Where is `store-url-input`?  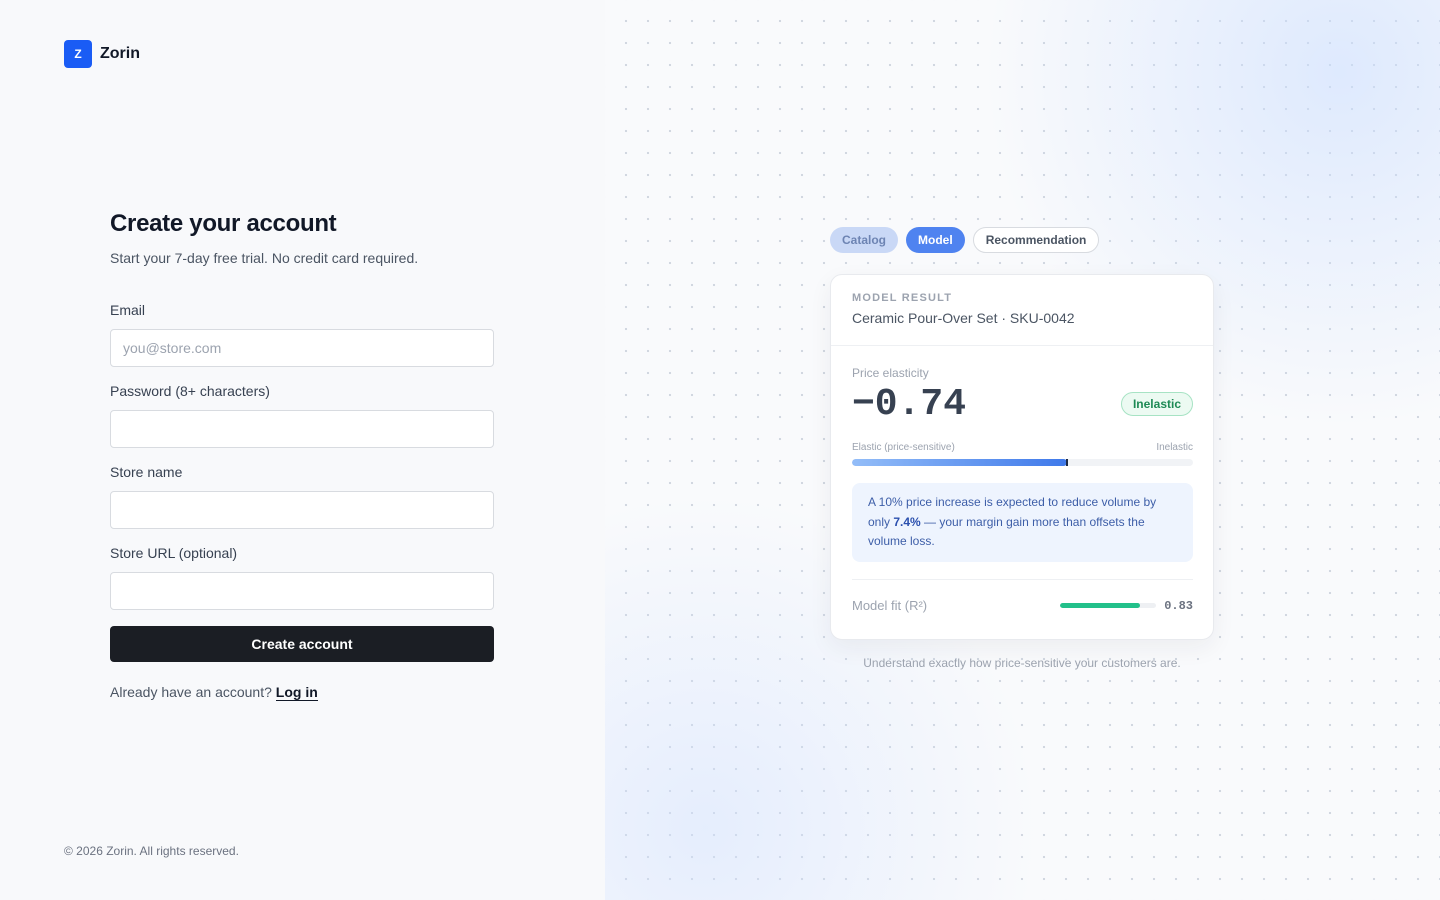
store-url-input is located at coordinates (302, 591).